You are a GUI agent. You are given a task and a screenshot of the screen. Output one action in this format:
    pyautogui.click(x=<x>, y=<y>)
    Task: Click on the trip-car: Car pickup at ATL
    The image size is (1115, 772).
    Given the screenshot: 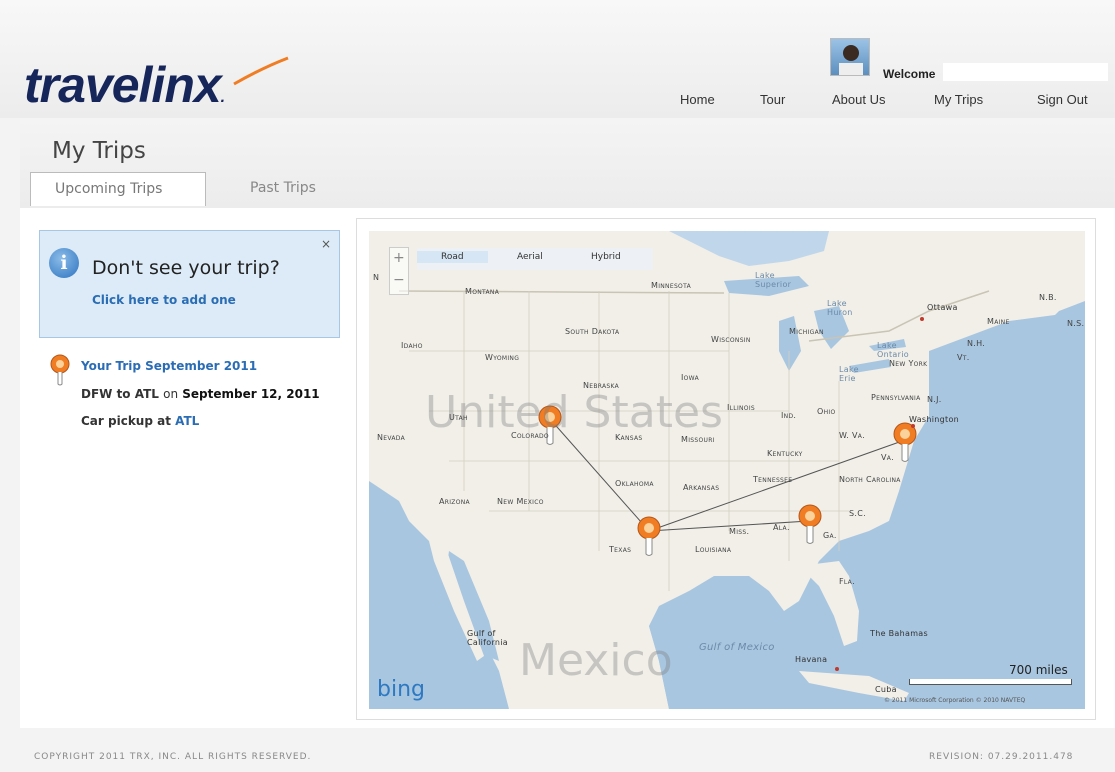 What is the action you would take?
    pyautogui.click(x=140, y=421)
    